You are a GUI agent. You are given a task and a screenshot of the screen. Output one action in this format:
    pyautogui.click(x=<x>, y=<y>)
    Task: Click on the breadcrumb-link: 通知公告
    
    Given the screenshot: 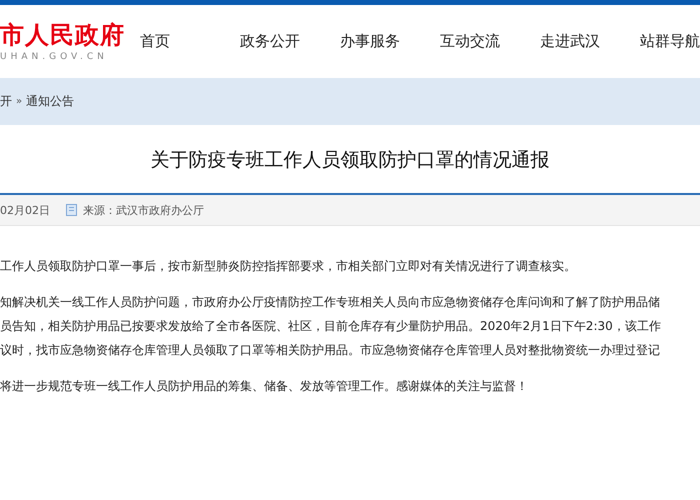 What is the action you would take?
    pyautogui.click(x=50, y=101)
    